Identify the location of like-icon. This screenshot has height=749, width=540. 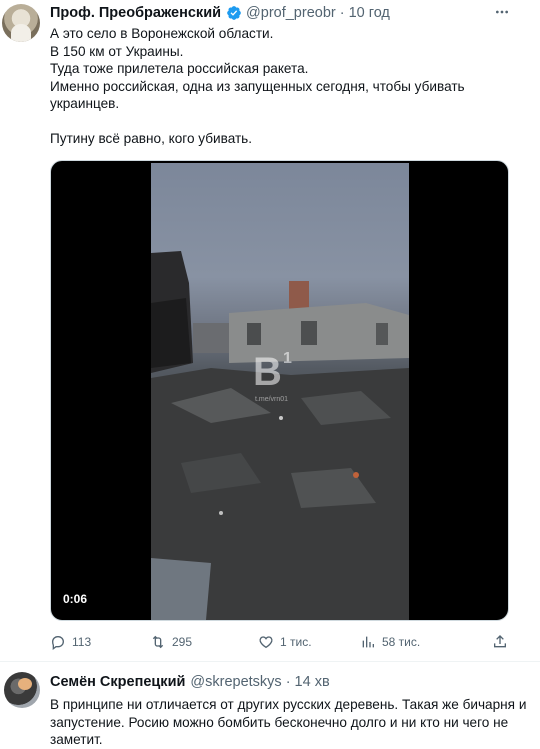
(266, 642).